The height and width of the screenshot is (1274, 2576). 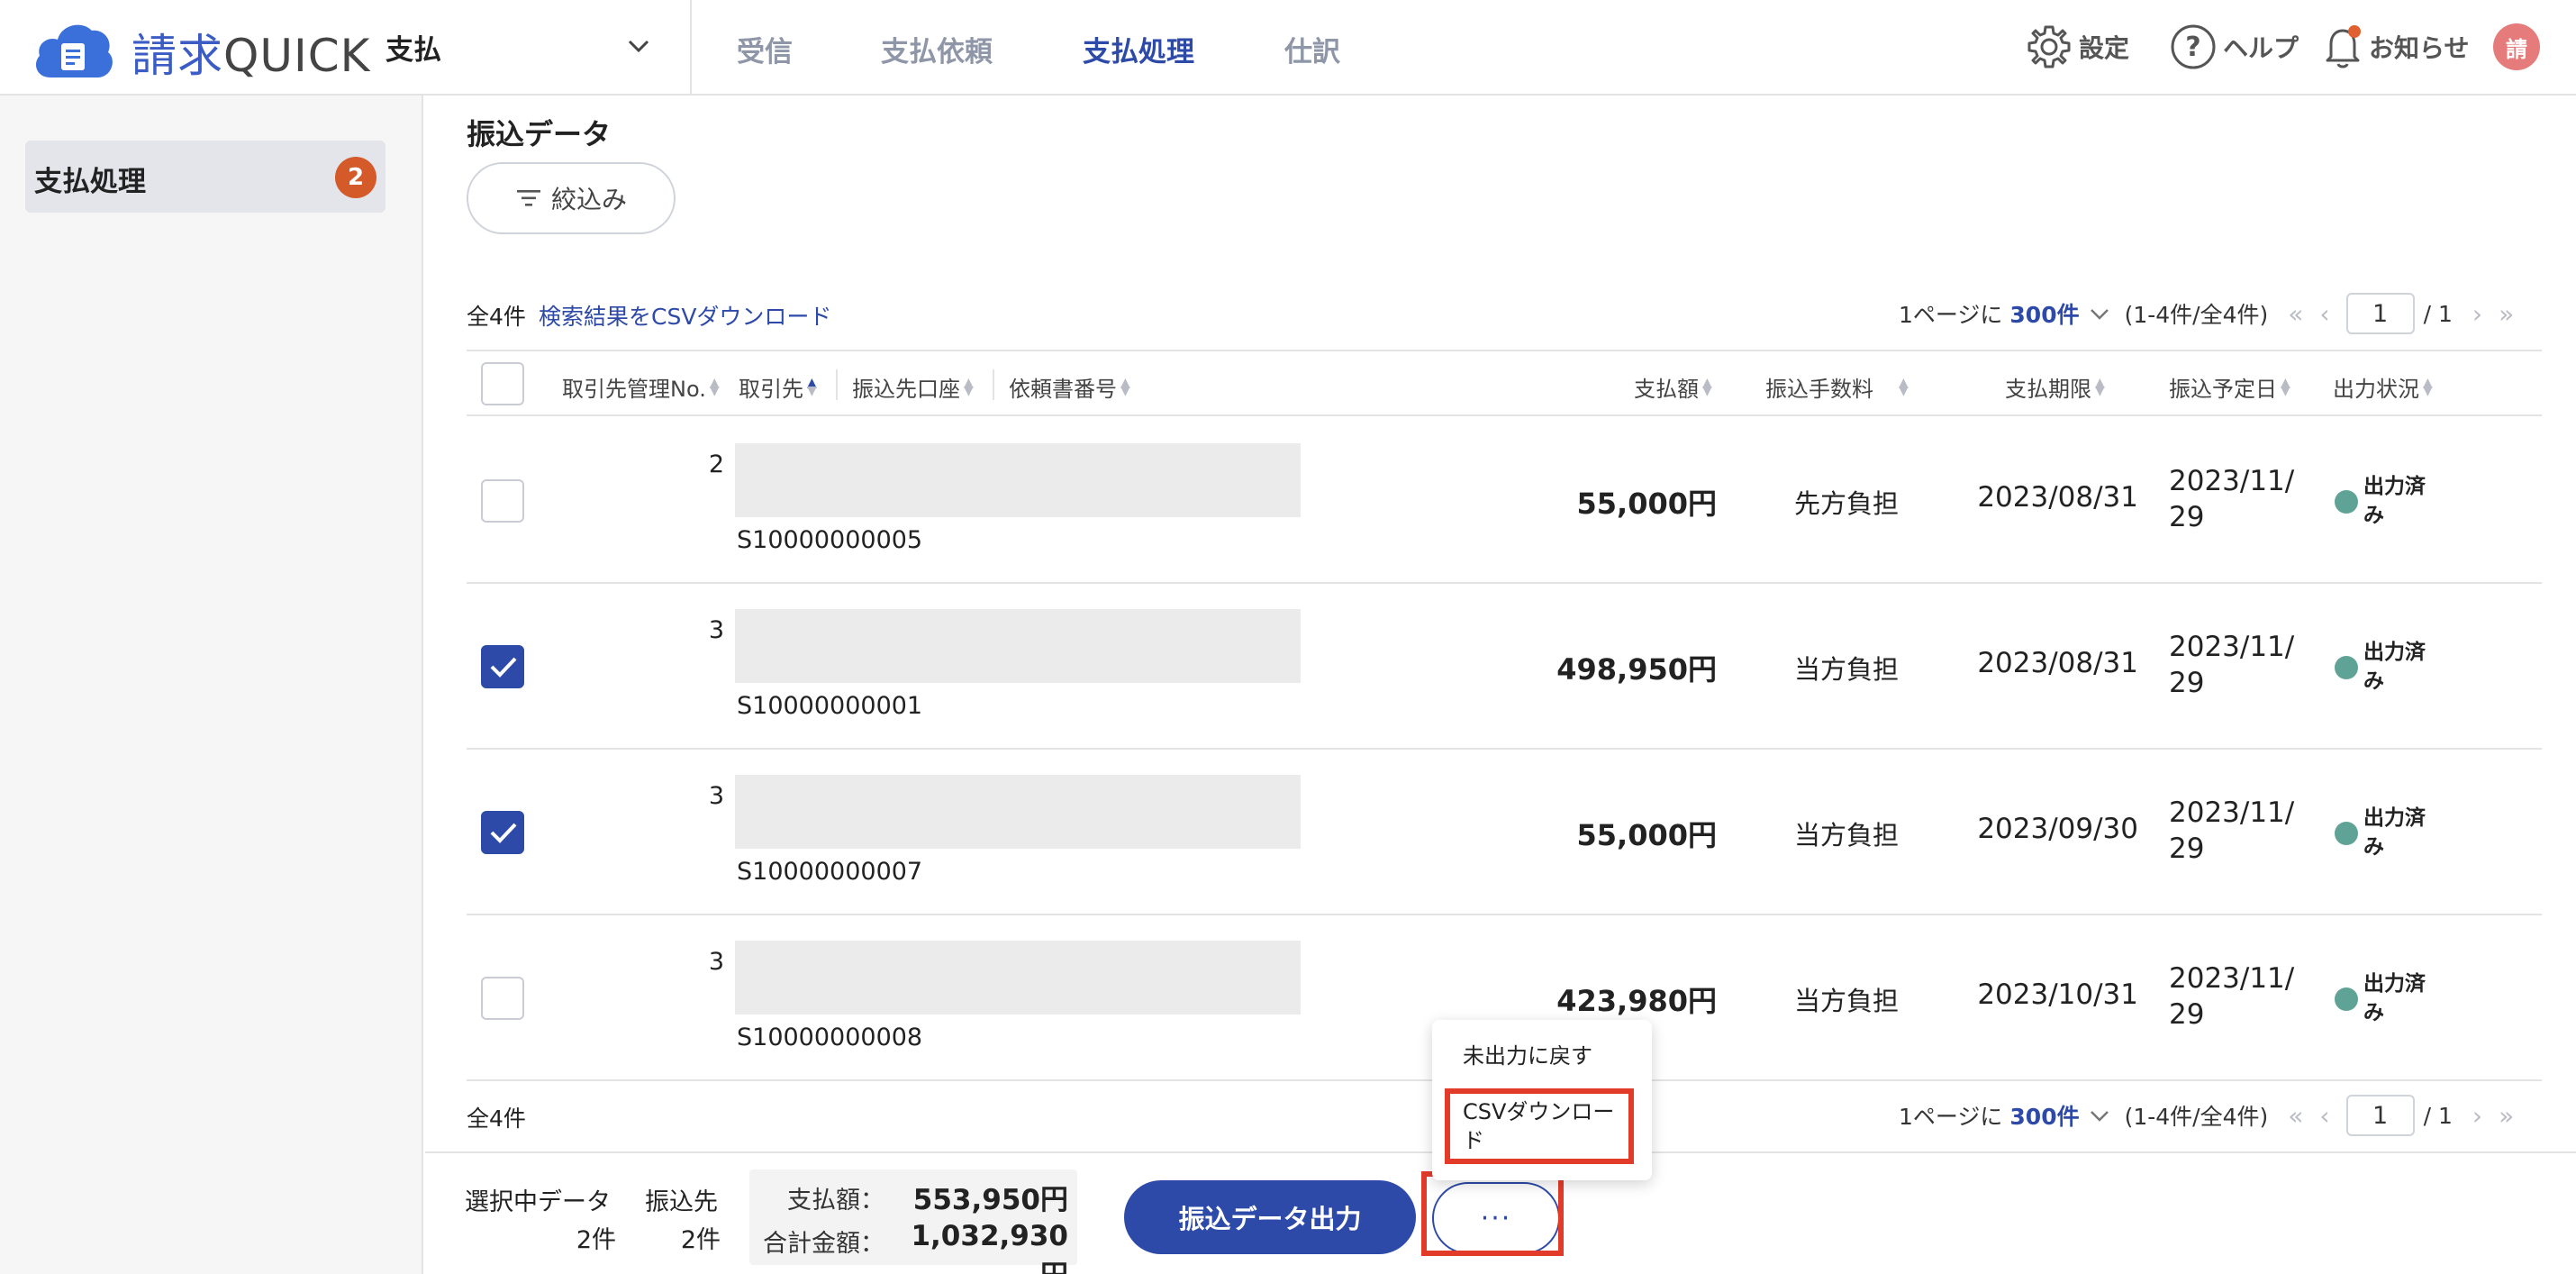 I want to click on column-header-scheduled-date: 振込予定日 ▲ ▼, so click(x=2229, y=387).